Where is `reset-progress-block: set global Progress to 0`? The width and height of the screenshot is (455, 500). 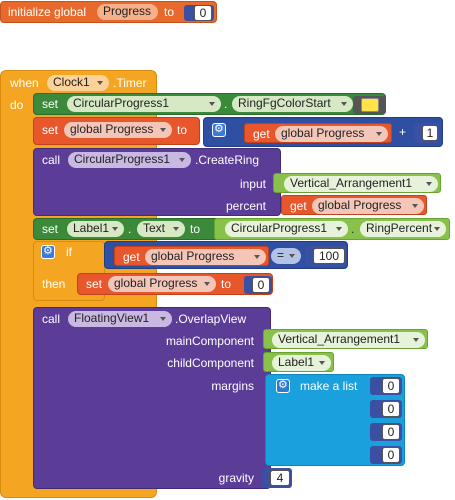 reset-progress-block: set global Progress to 0 is located at coordinates (175, 284).